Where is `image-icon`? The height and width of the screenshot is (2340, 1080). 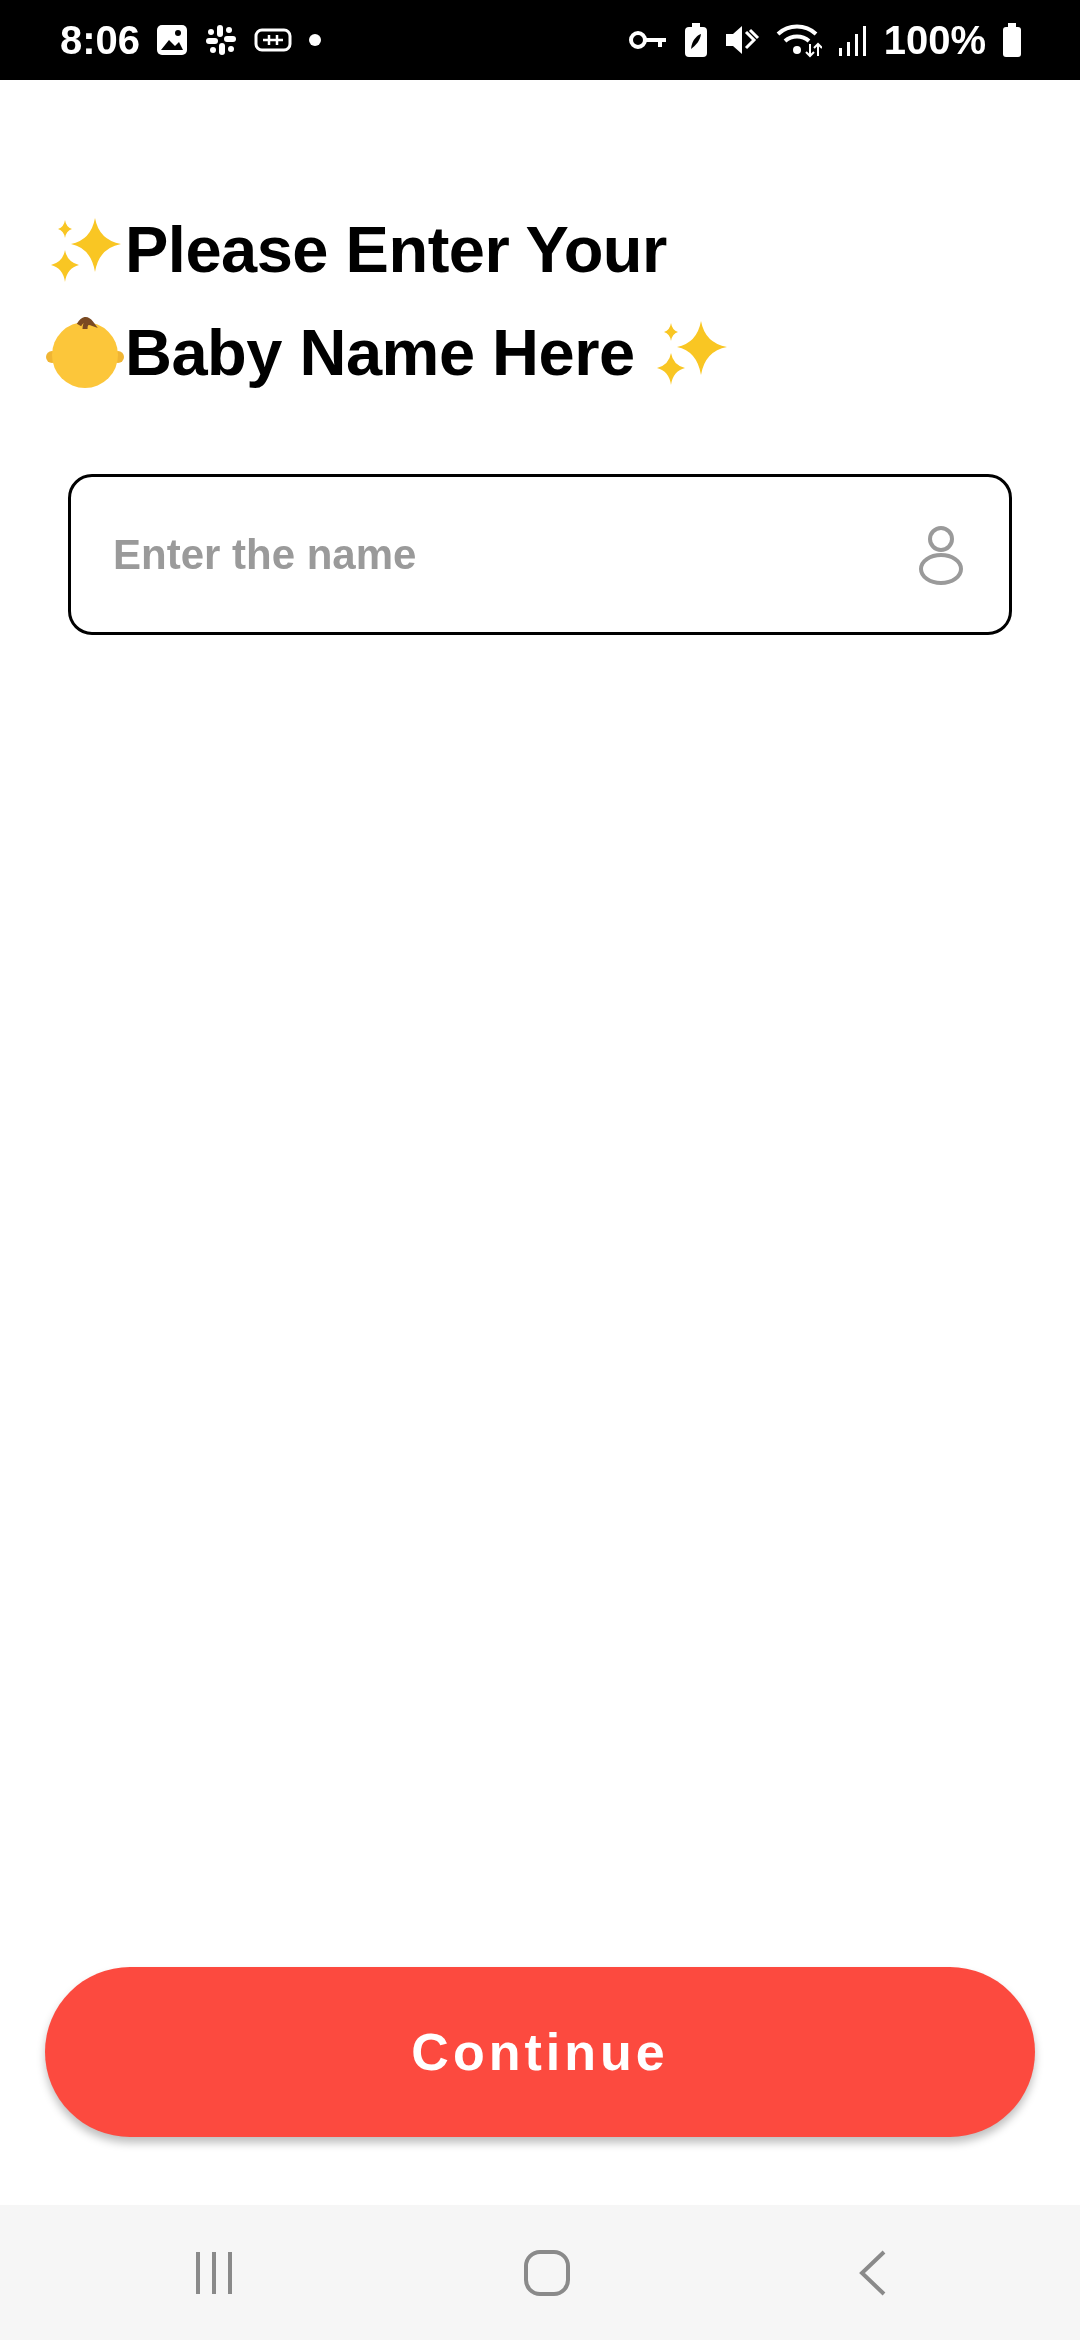
image-icon is located at coordinates (172, 40).